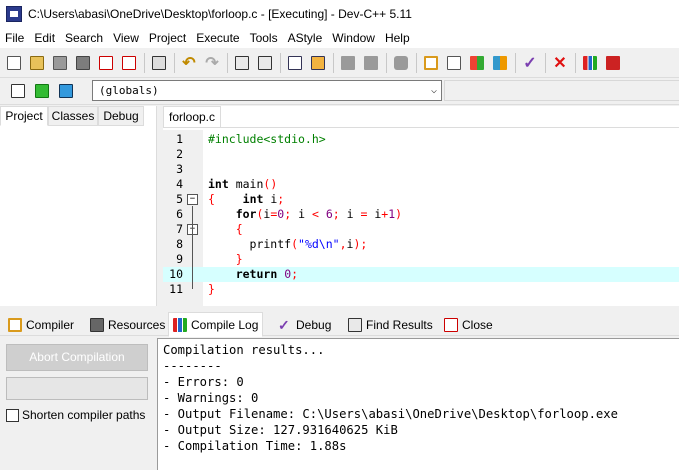 This screenshot has width=679, height=470. Describe the element at coordinates (179, 229) in the screenshot. I see `line-number: 7` at that location.